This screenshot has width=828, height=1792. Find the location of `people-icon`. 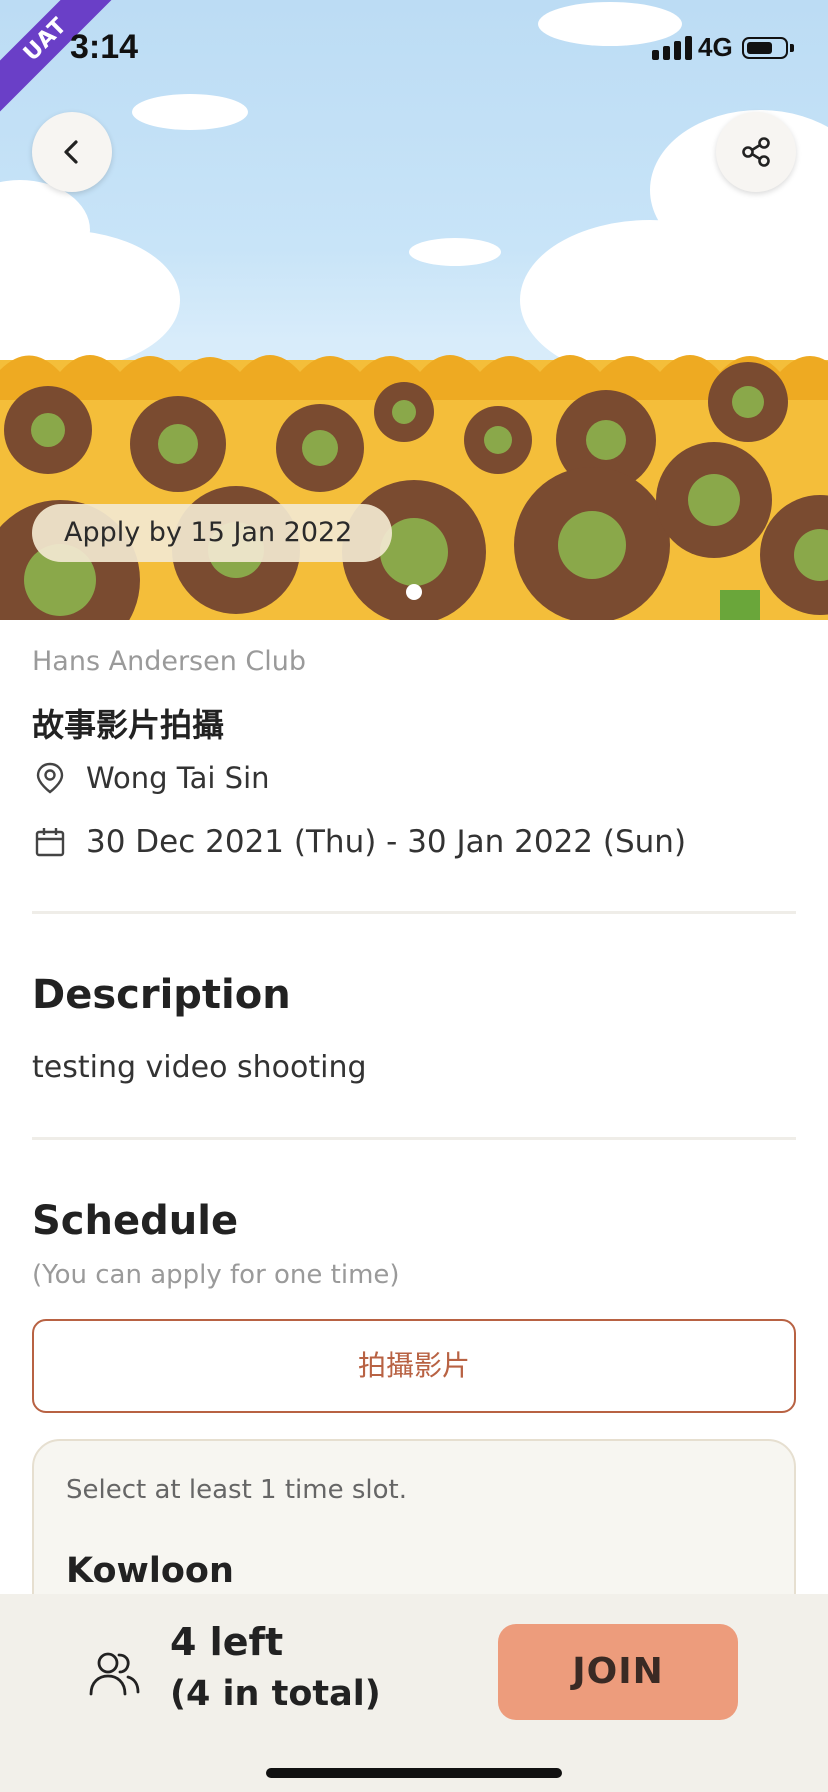

people-icon is located at coordinates (114, 1674).